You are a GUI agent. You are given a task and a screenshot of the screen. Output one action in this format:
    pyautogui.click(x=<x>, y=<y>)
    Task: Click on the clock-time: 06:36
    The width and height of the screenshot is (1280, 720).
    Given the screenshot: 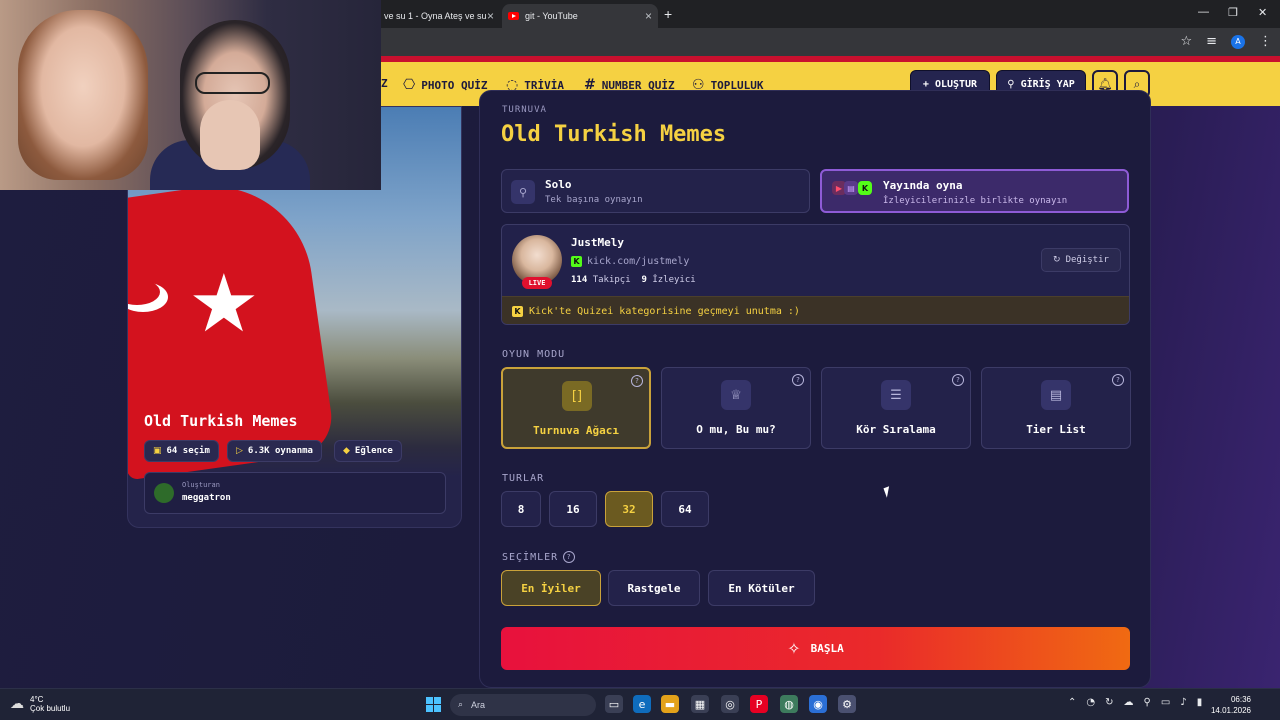 What is the action you would take?
    pyautogui.click(x=1240, y=699)
    